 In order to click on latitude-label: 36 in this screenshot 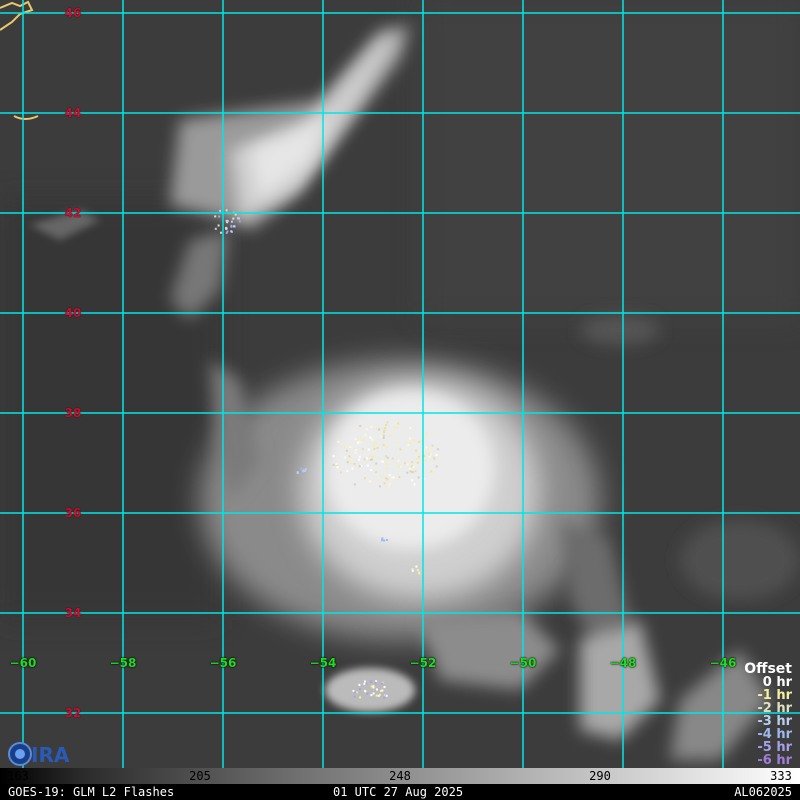, I will do `click(73, 513)`.